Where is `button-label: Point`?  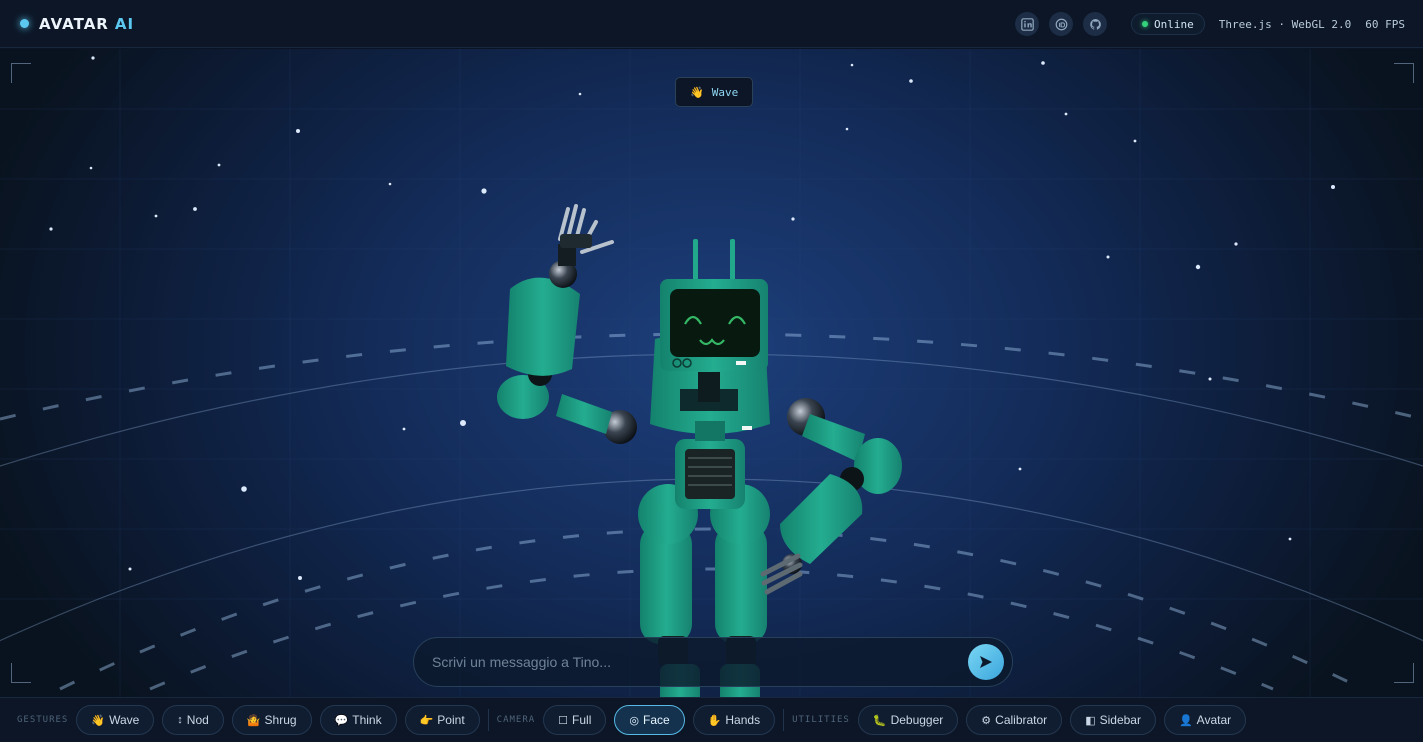 button-label: Point is located at coordinates (451, 720).